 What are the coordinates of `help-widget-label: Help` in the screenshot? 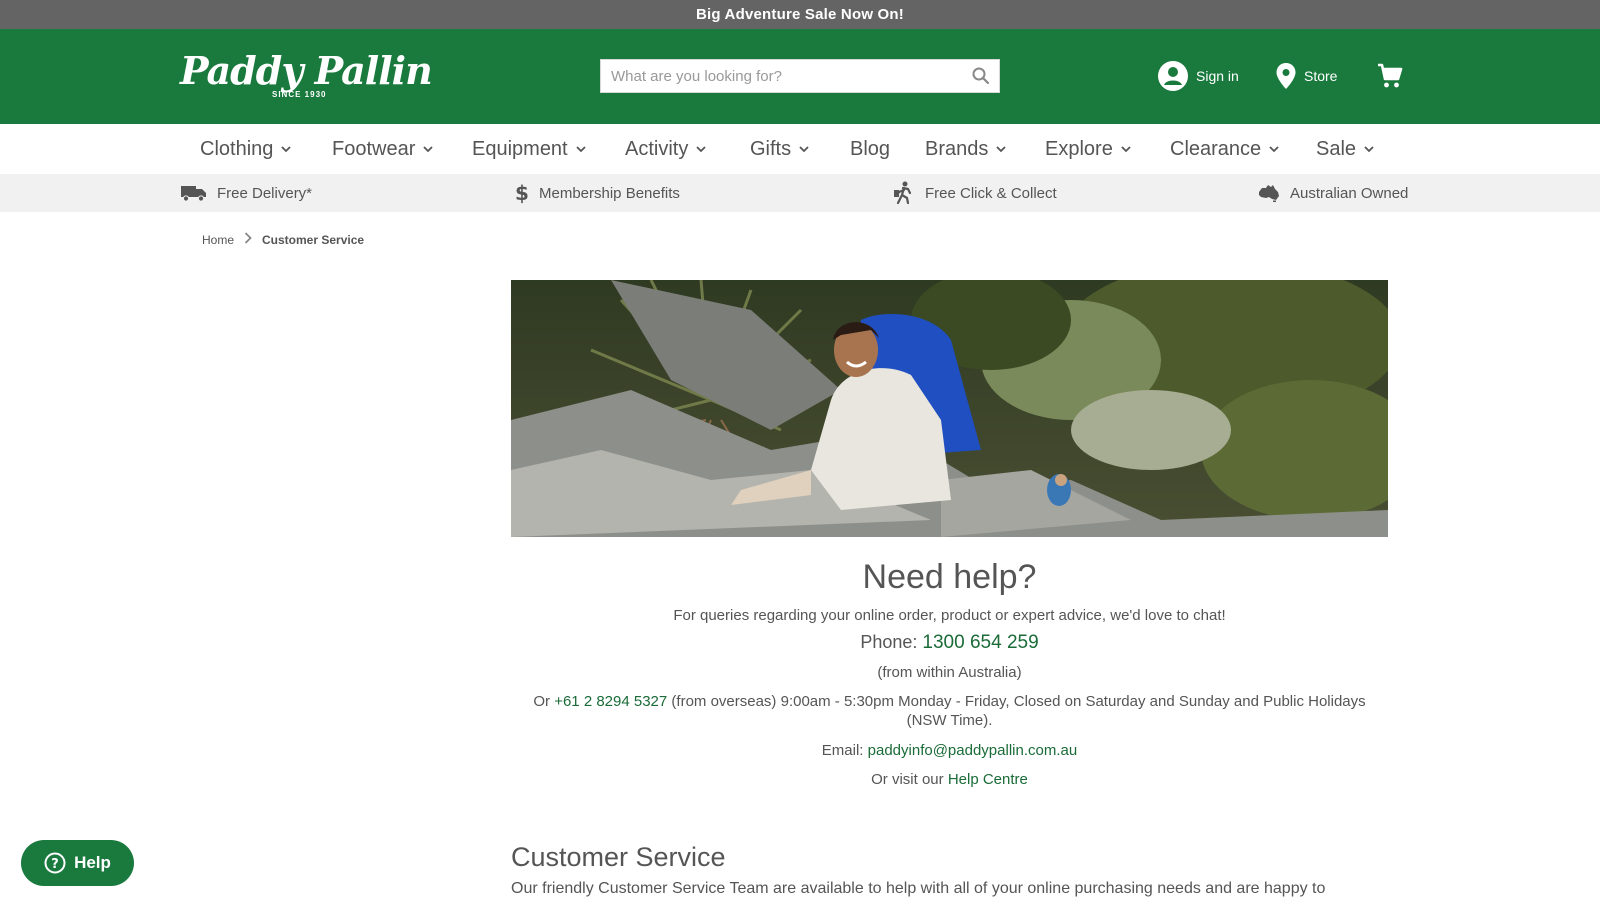 It's located at (92, 862).